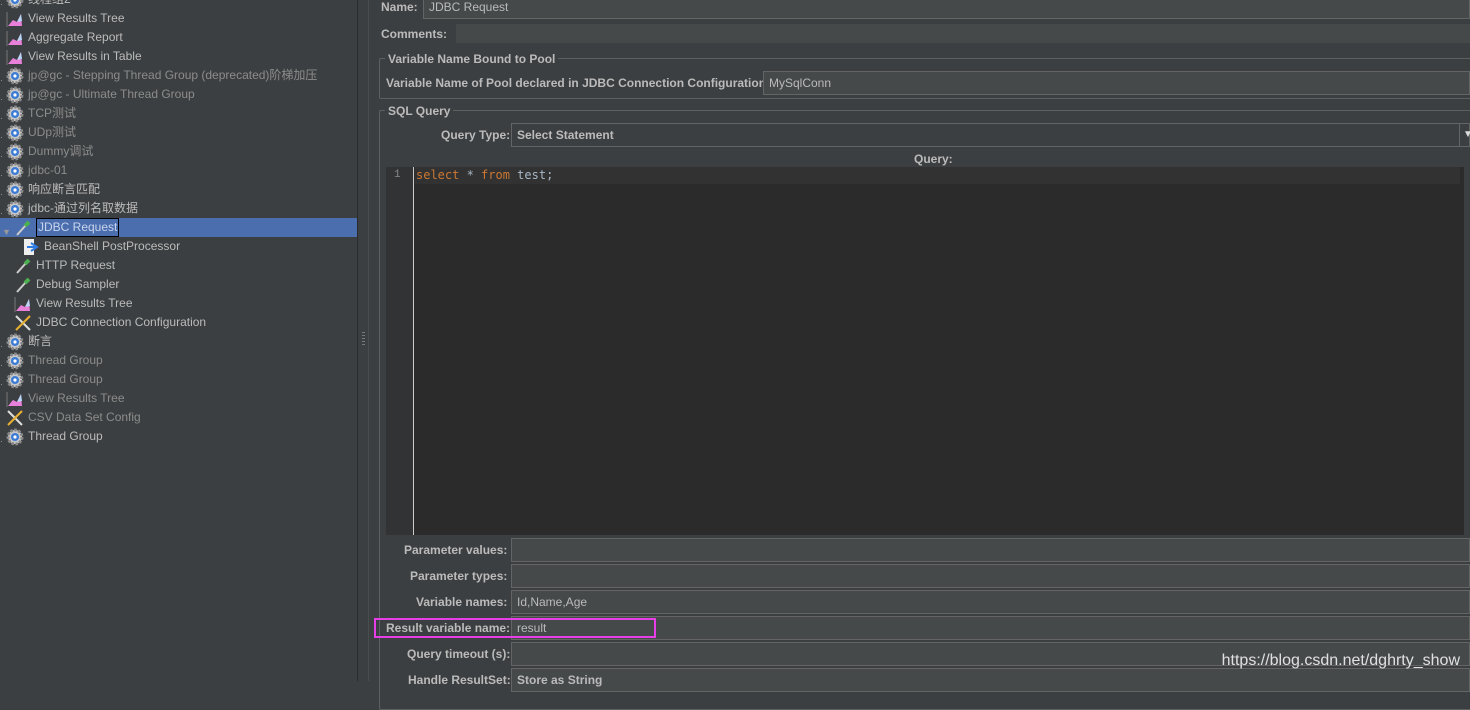 The image size is (1470, 710). What do you see at coordinates (933, 159) in the screenshot?
I see `query-label: Query:` at bounding box center [933, 159].